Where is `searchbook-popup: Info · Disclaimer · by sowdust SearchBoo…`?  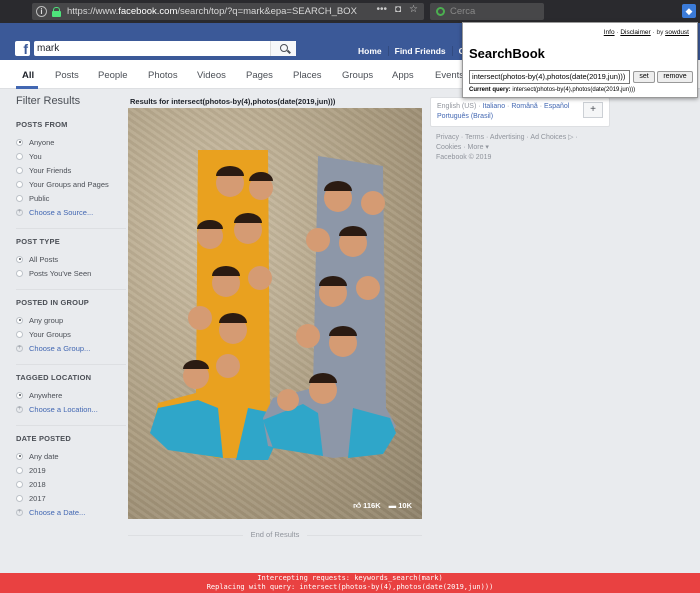
searchbook-popup: Info · Disclaimer · by sowdust SearchBoo… is located at coordinates (580, 60).